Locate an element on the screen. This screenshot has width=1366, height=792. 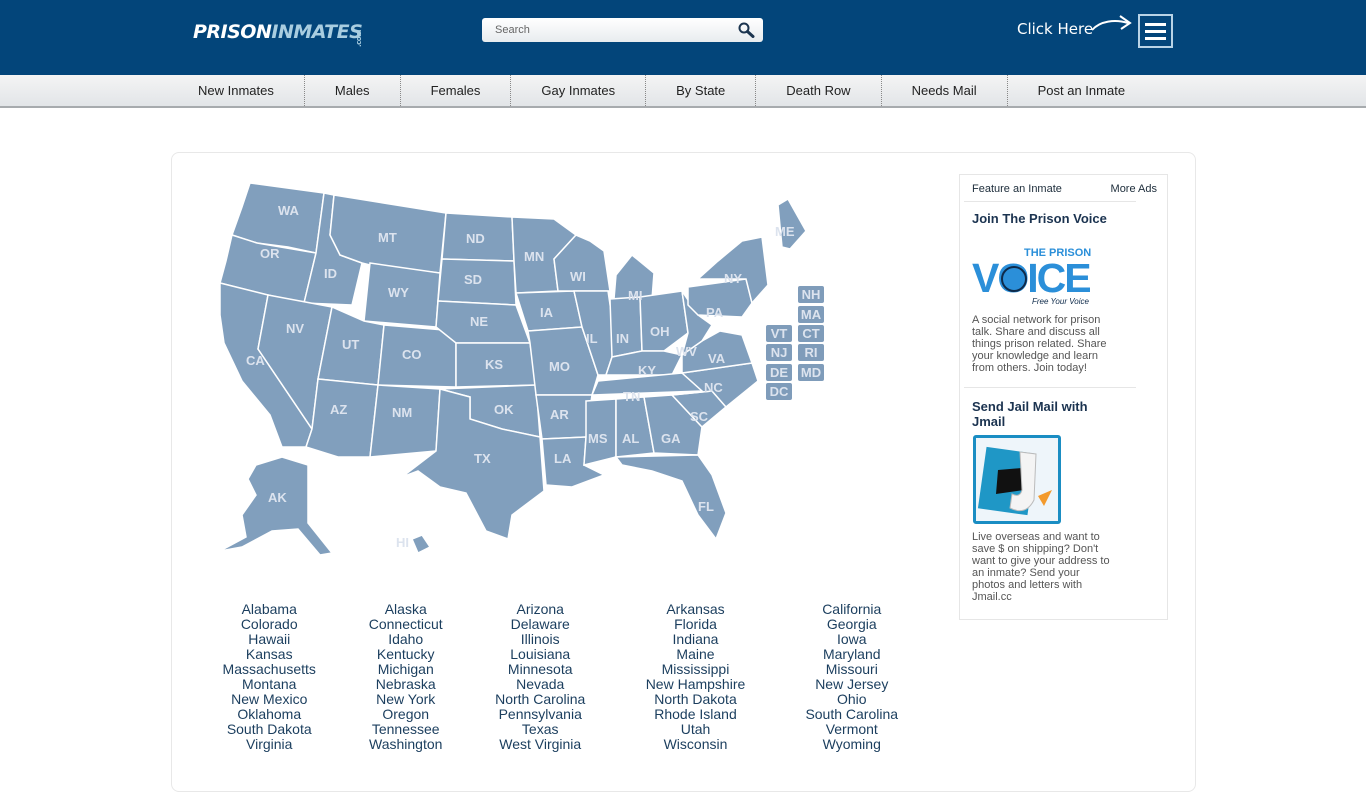
state-link: Oklahoma is located at coordinates (269, 714).